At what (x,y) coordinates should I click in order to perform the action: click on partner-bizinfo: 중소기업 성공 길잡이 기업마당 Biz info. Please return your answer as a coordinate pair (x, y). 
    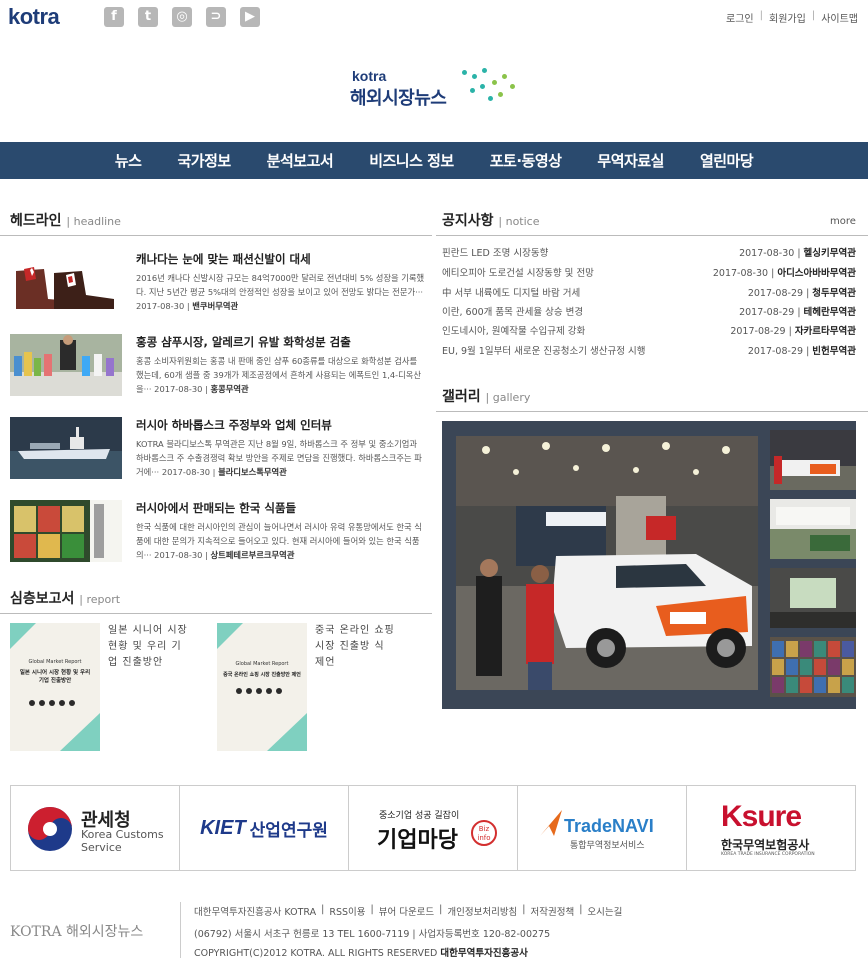
    Looking at the image, I should click on (433, 828).